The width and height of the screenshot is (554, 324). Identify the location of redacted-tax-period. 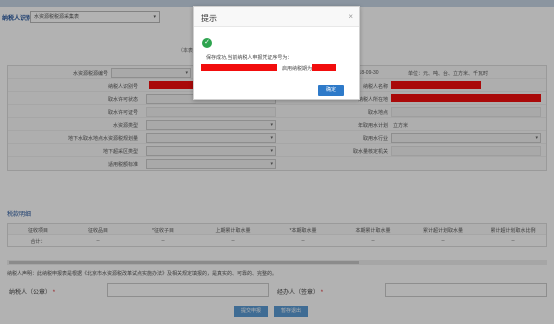
(324, 67).